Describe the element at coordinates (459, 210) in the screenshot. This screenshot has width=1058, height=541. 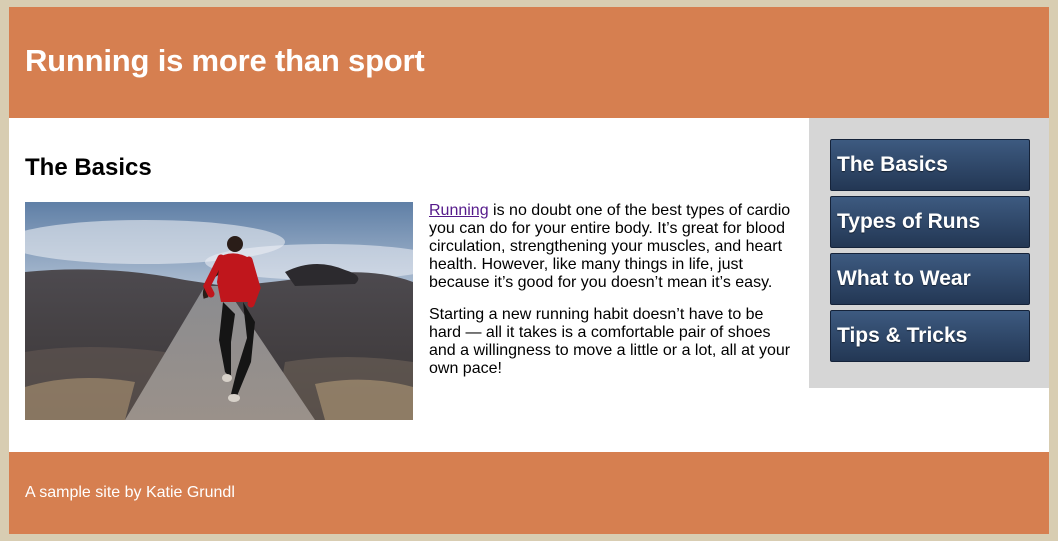
I see `running-link: Running` at that location.